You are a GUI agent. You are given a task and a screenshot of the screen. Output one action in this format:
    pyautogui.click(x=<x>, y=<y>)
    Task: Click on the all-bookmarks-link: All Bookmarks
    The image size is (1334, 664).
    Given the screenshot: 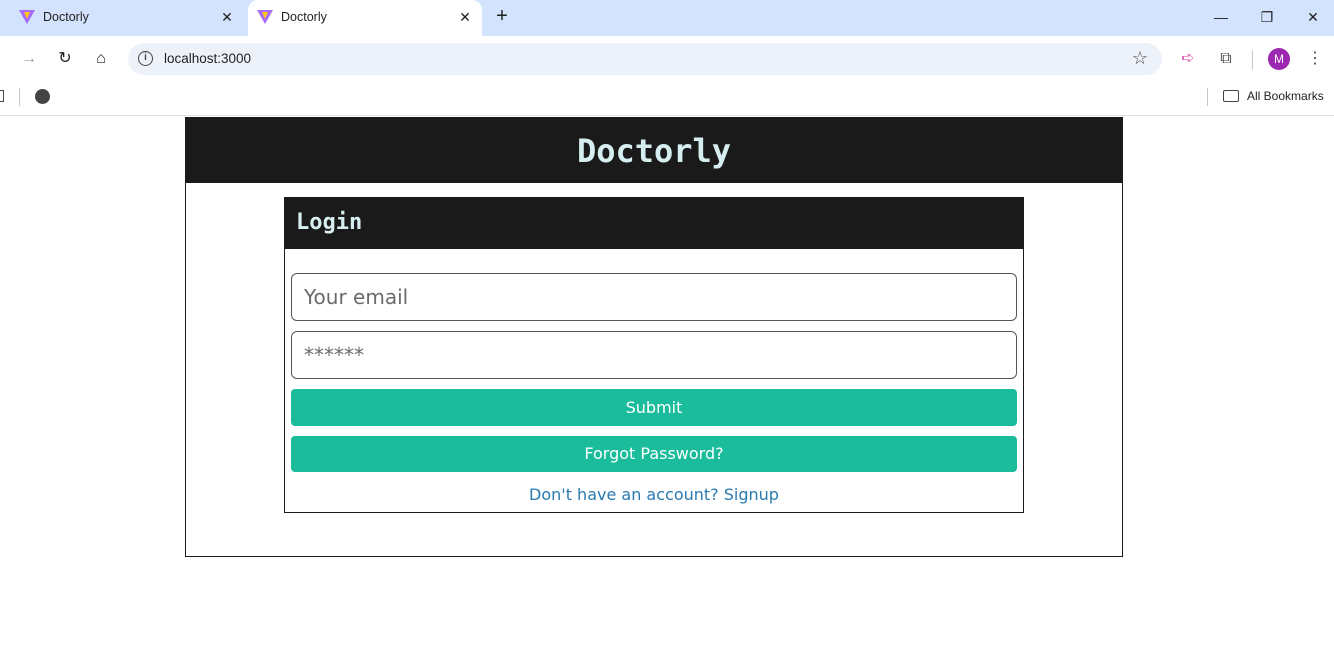 What is the action you would take?
    pyautogui.click(x=1285, y=96)
    